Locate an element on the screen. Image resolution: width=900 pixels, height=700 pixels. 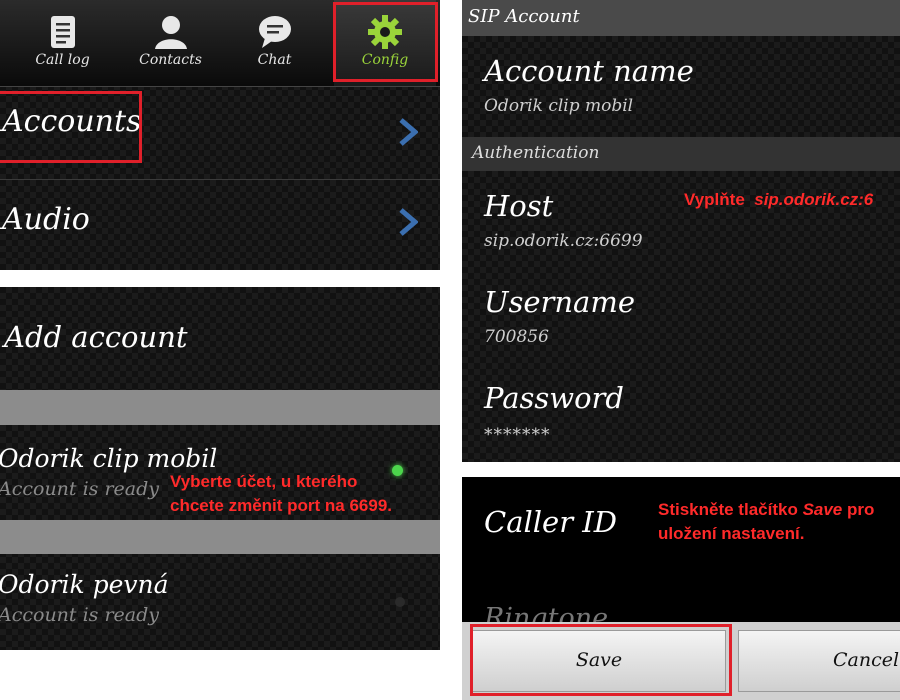
host-label: Host is located at coordinates (519, 206).